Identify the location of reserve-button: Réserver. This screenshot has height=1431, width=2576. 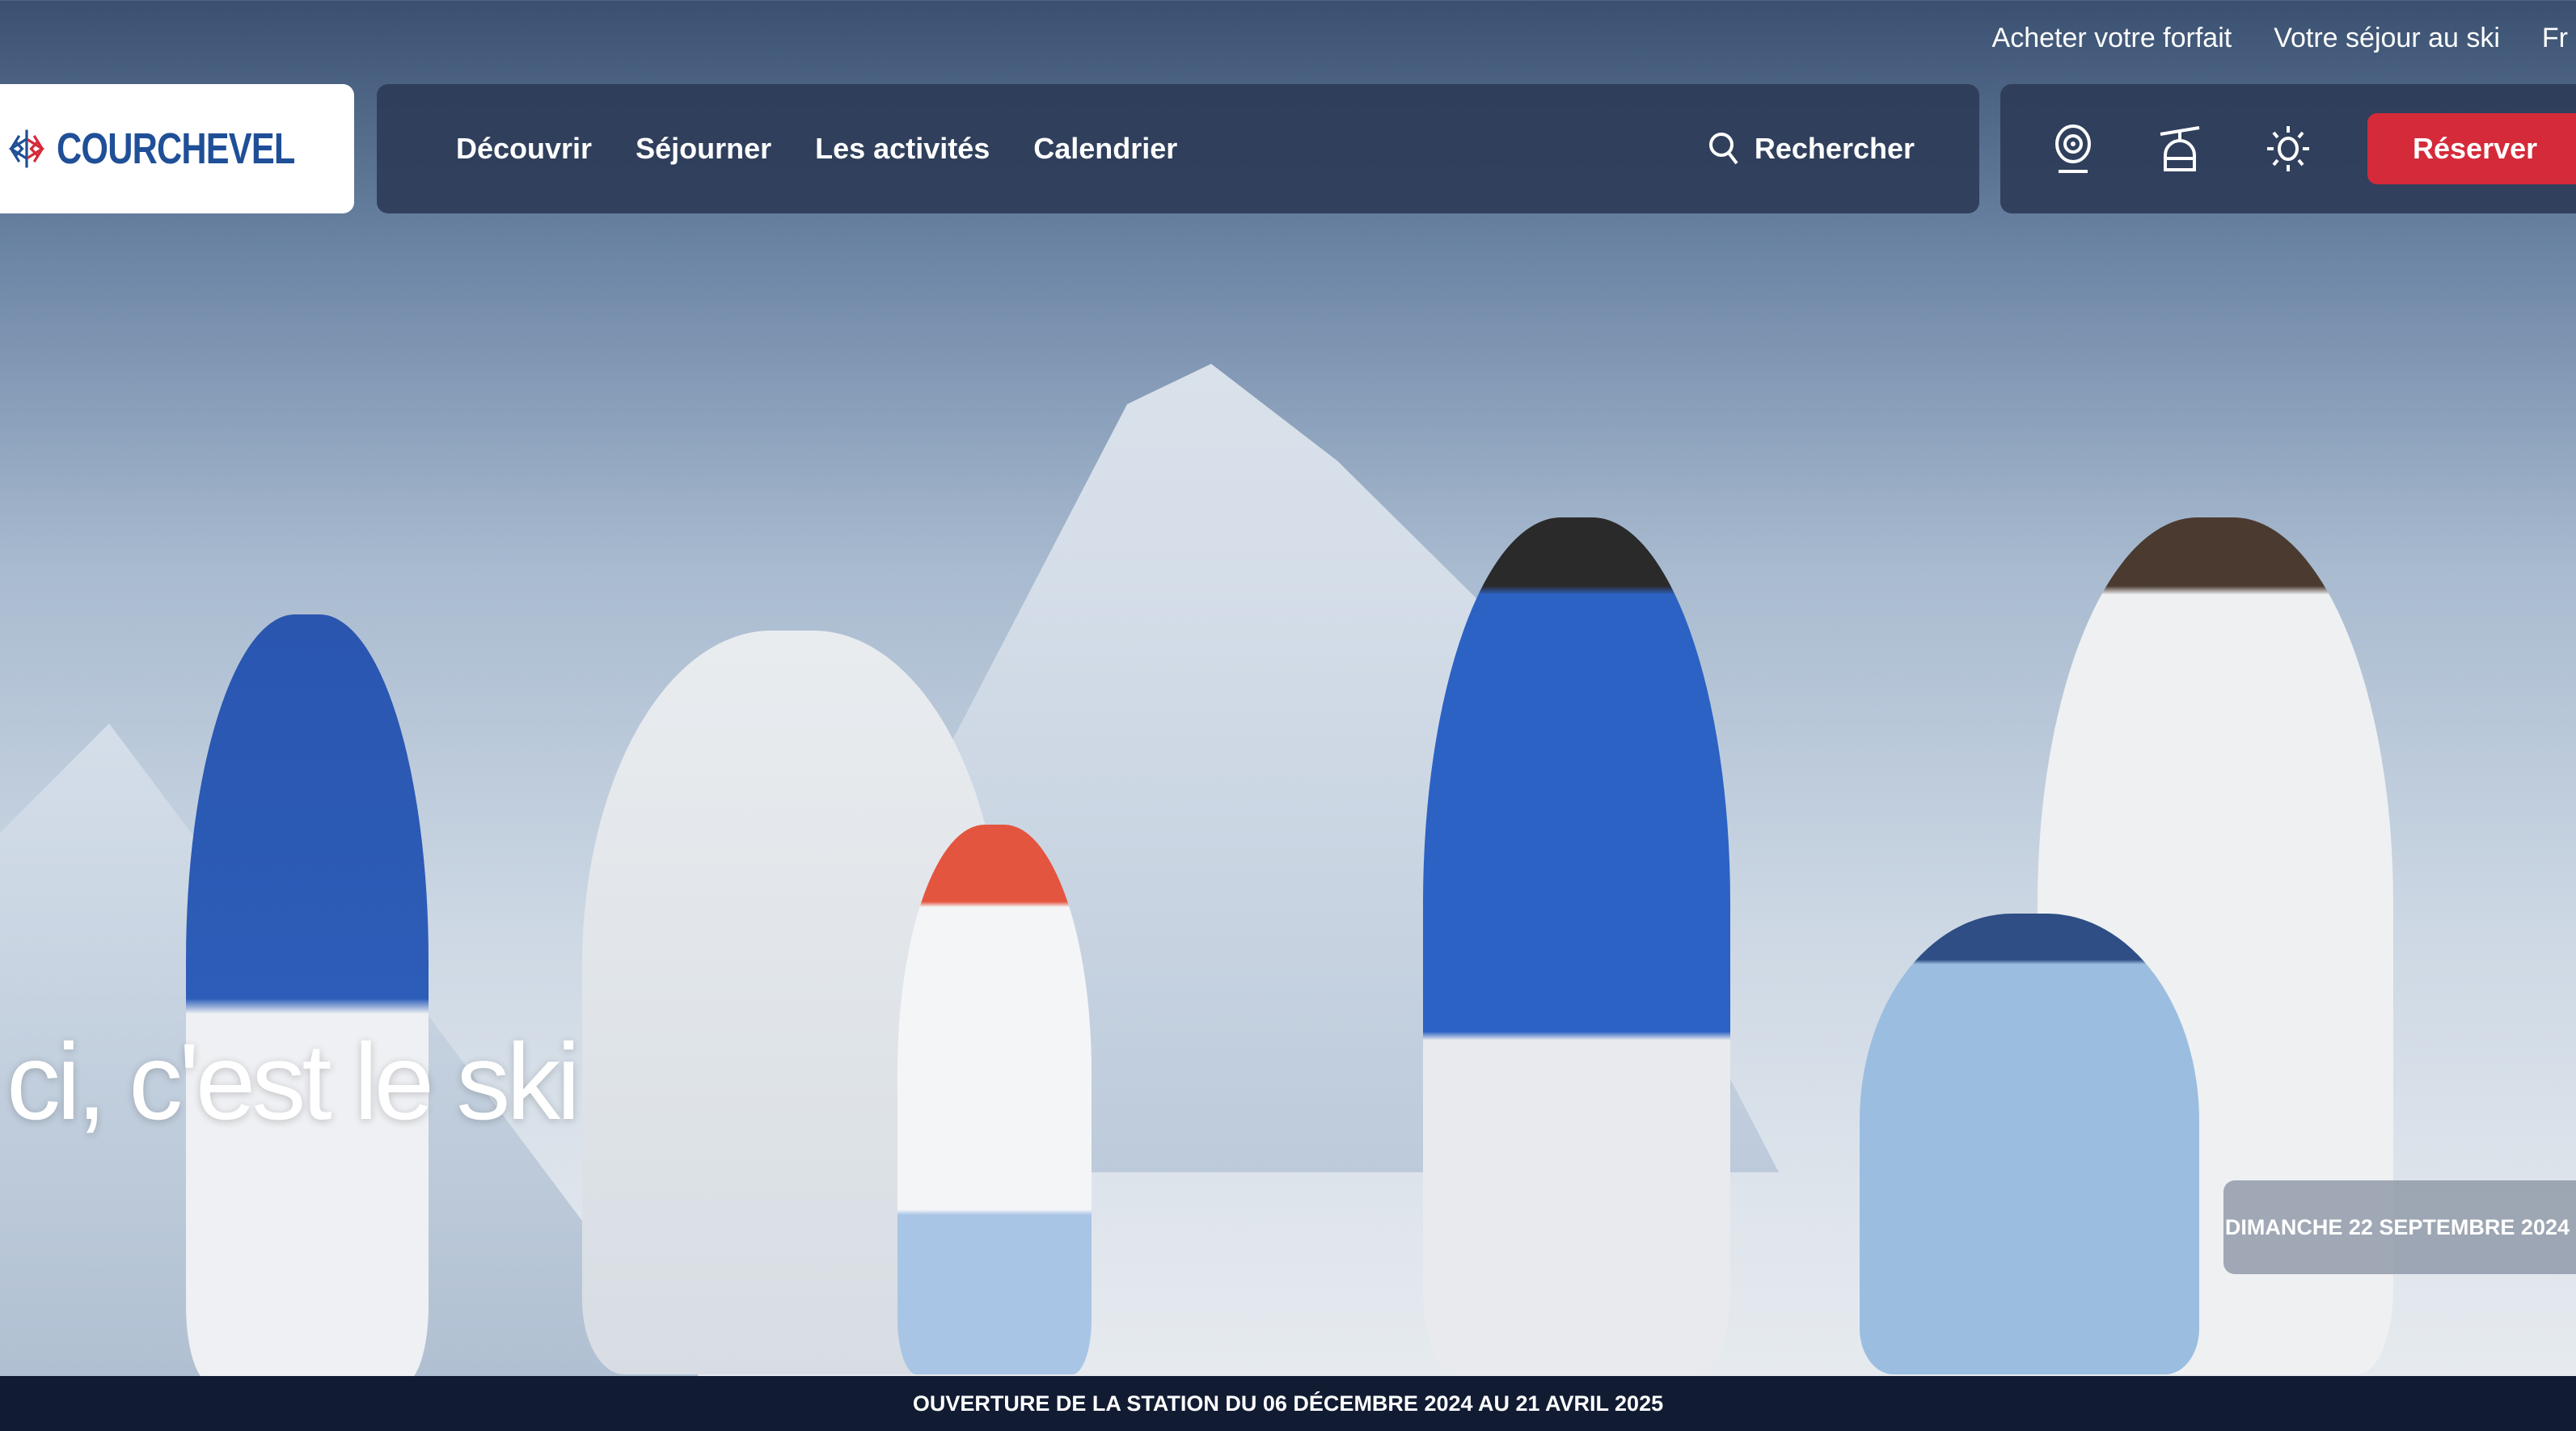
(2471, 148).